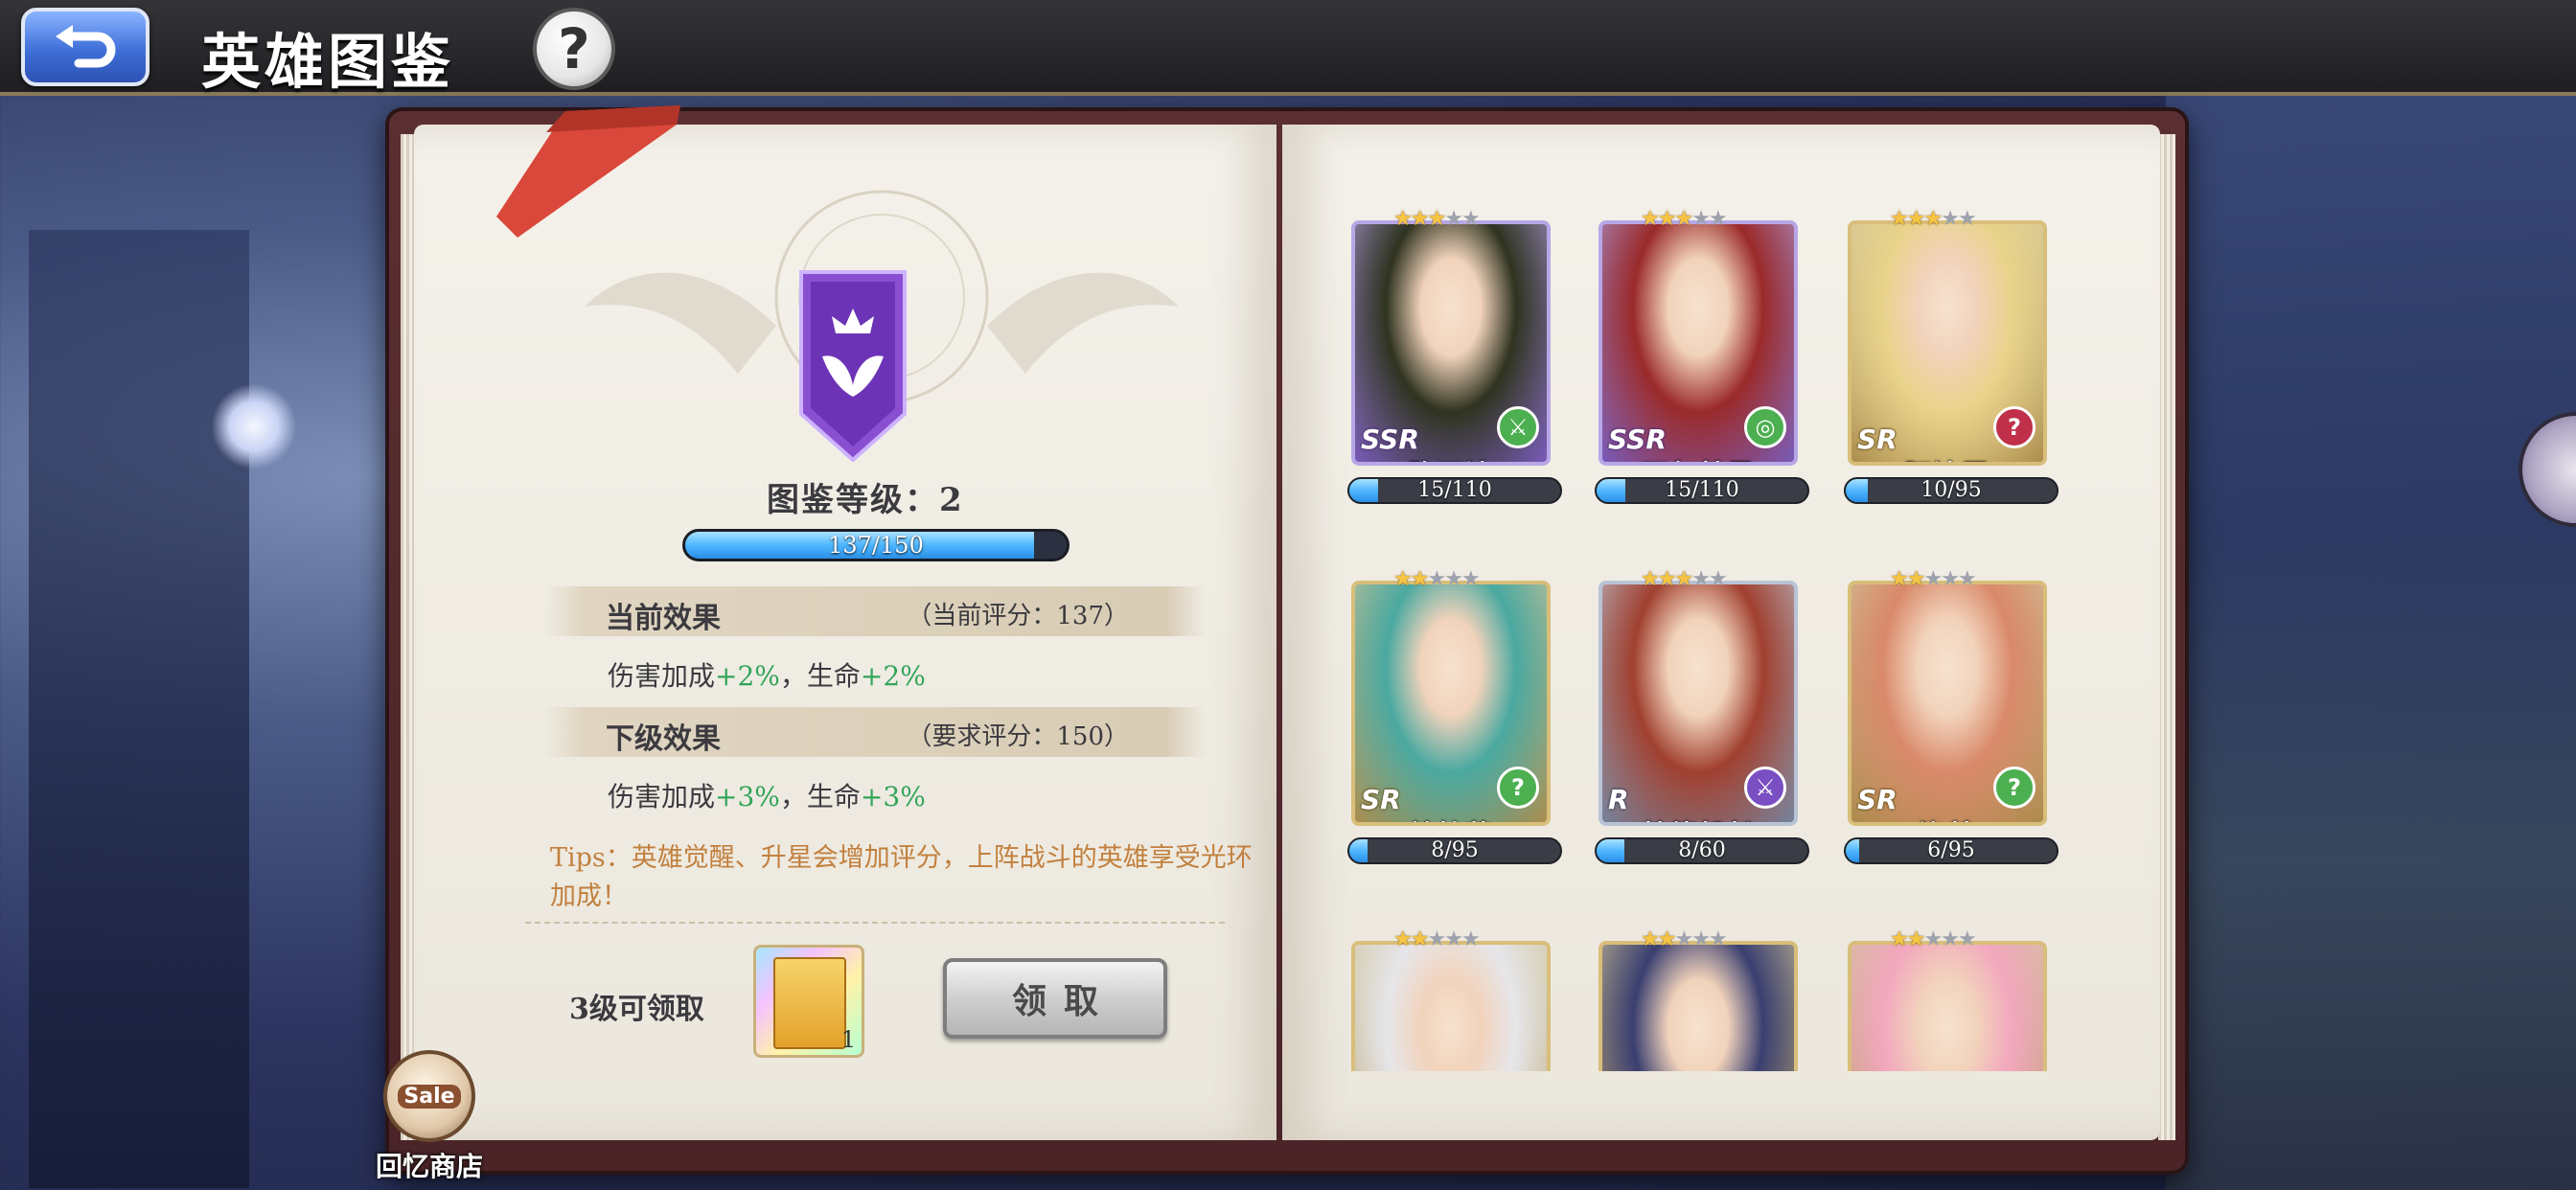  I want to click on current-effect-text: 伤害加成+2%，生命+2%, so click(767, 674).